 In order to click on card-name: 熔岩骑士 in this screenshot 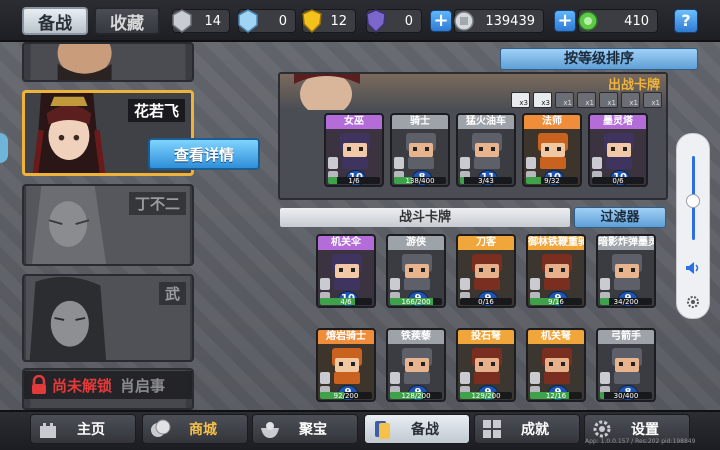, I will do `click(346, 336)`.